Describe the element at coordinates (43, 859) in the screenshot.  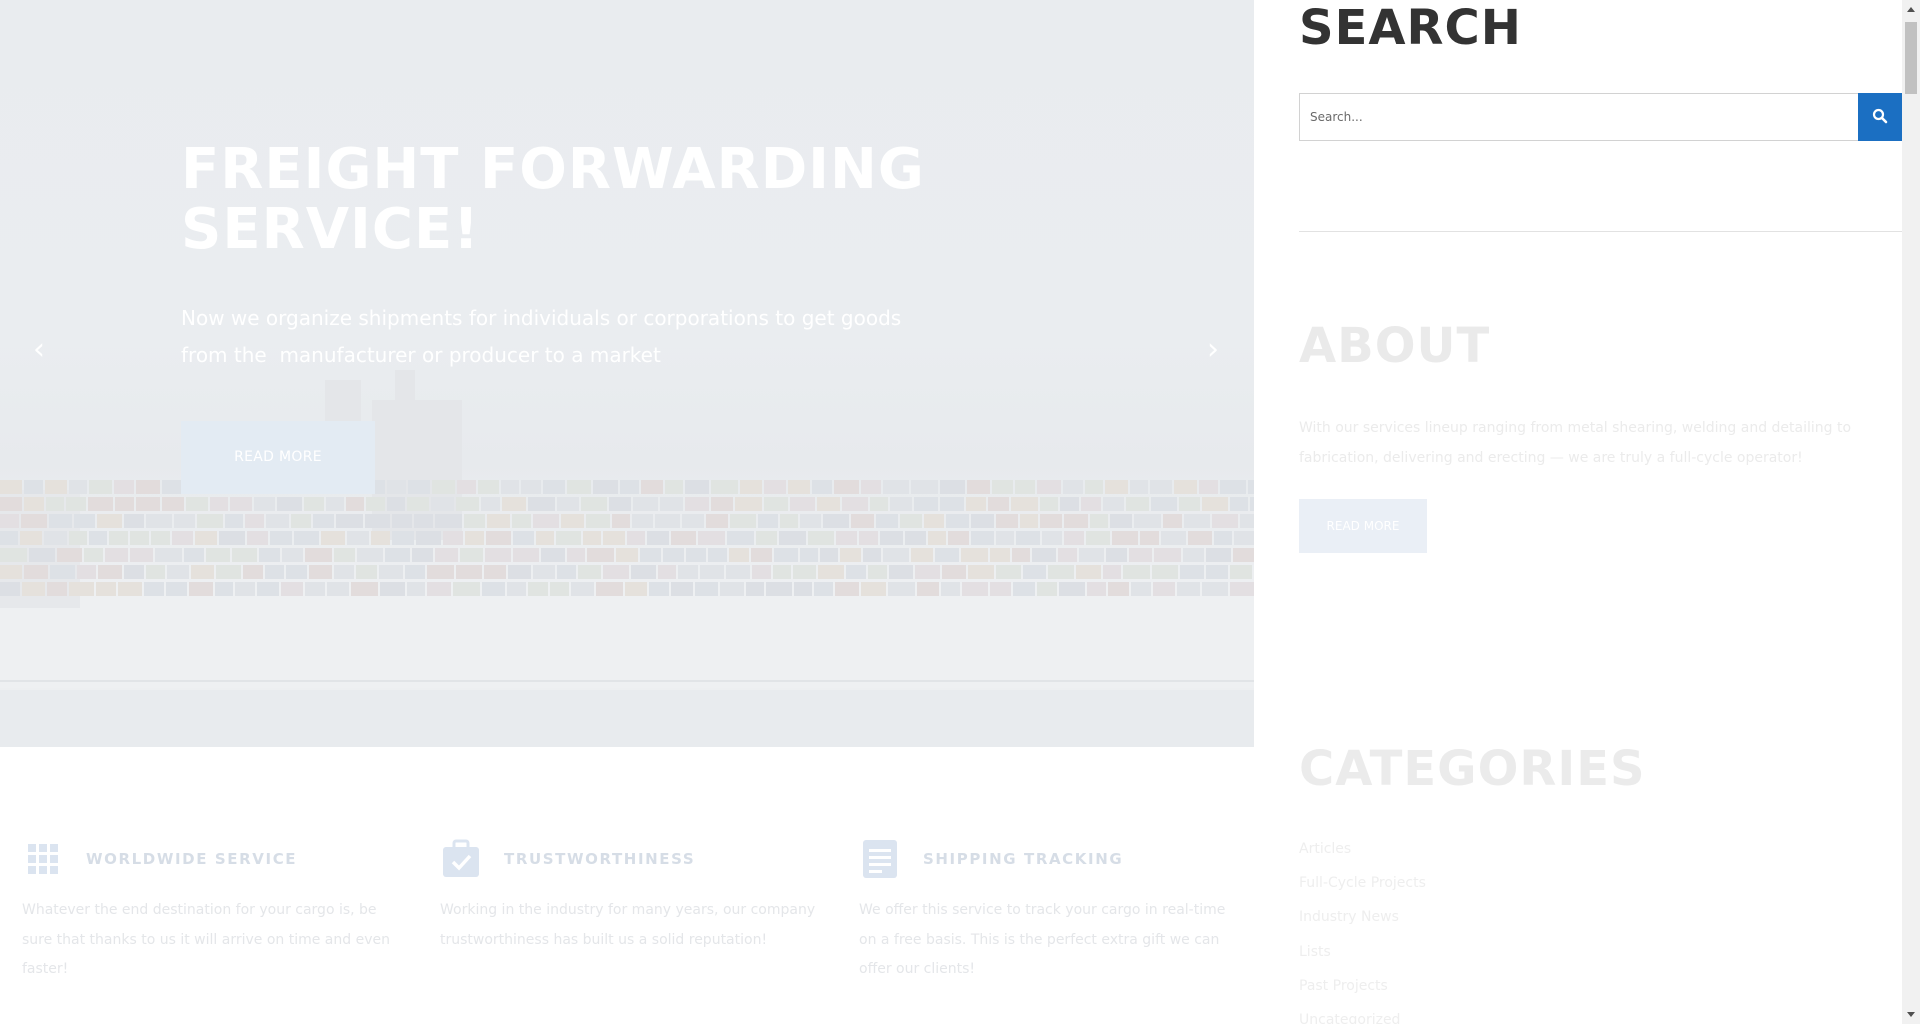
I see `grid-icon` at that location.